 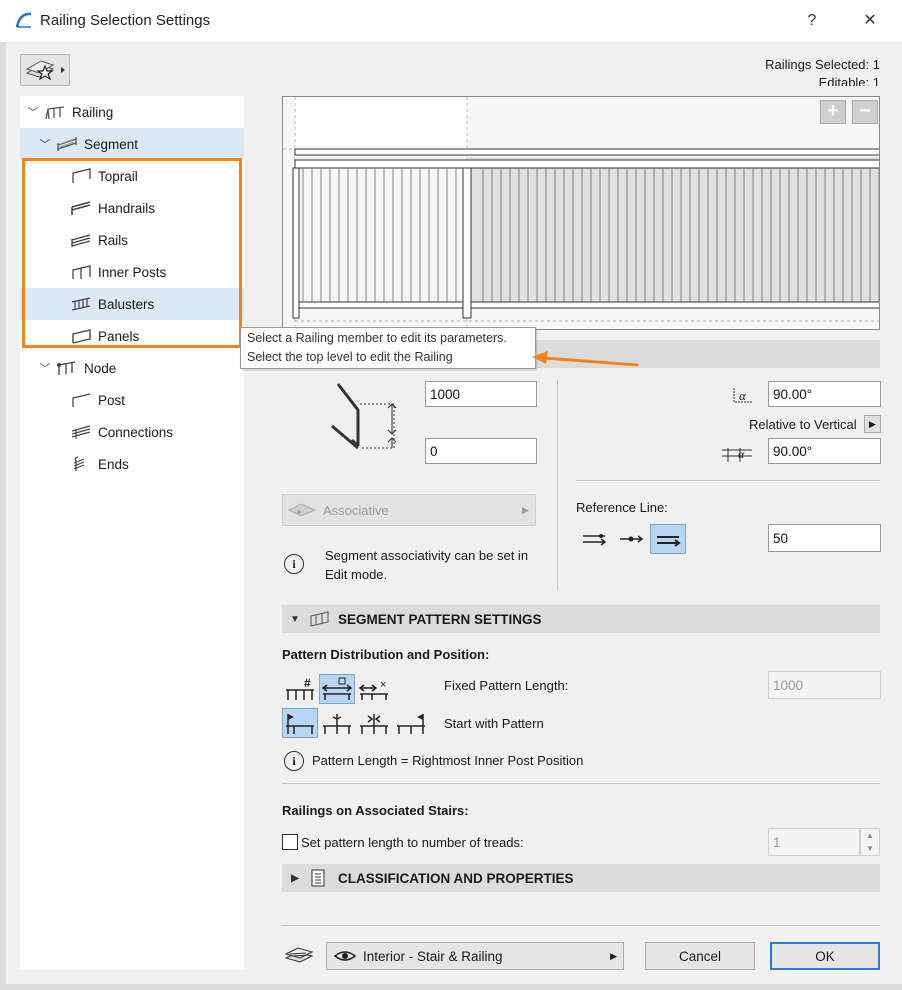 I want to click on orange-arrow-icon, so click(x=585, y=359).